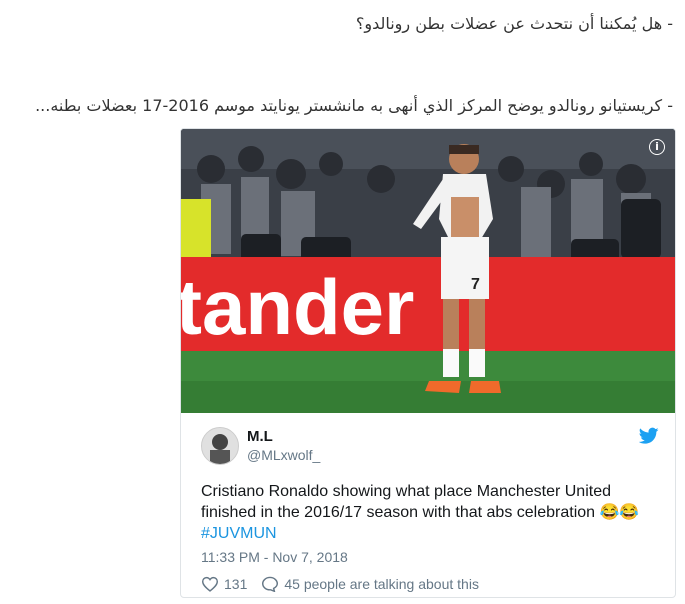 The image size is (685, 604). Describe the element at coordinates (381, 584) in the screenshot. I see `talking-about-link: 45 people are talking about this` at that location.